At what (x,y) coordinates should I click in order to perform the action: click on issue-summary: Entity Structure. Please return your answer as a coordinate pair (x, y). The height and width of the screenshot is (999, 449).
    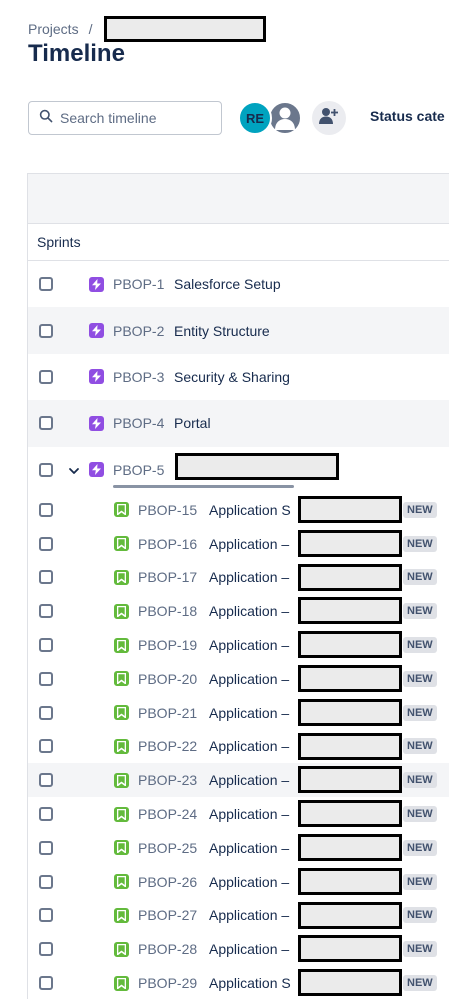
    Looking at the image, I should click on (222, 331).